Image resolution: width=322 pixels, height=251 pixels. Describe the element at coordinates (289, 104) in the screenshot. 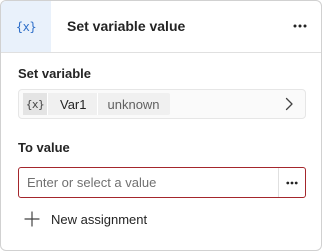

I see `chevron-right-icon` at that location.